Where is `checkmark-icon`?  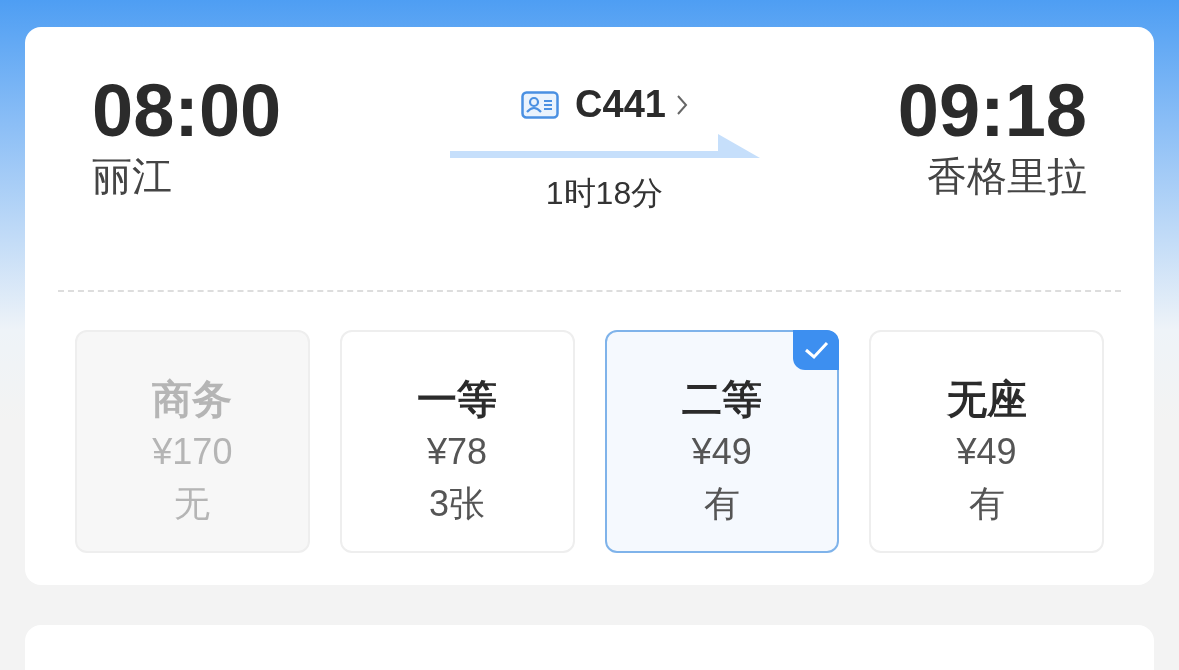
checkmark-icon is located at coordinates (816, 350).